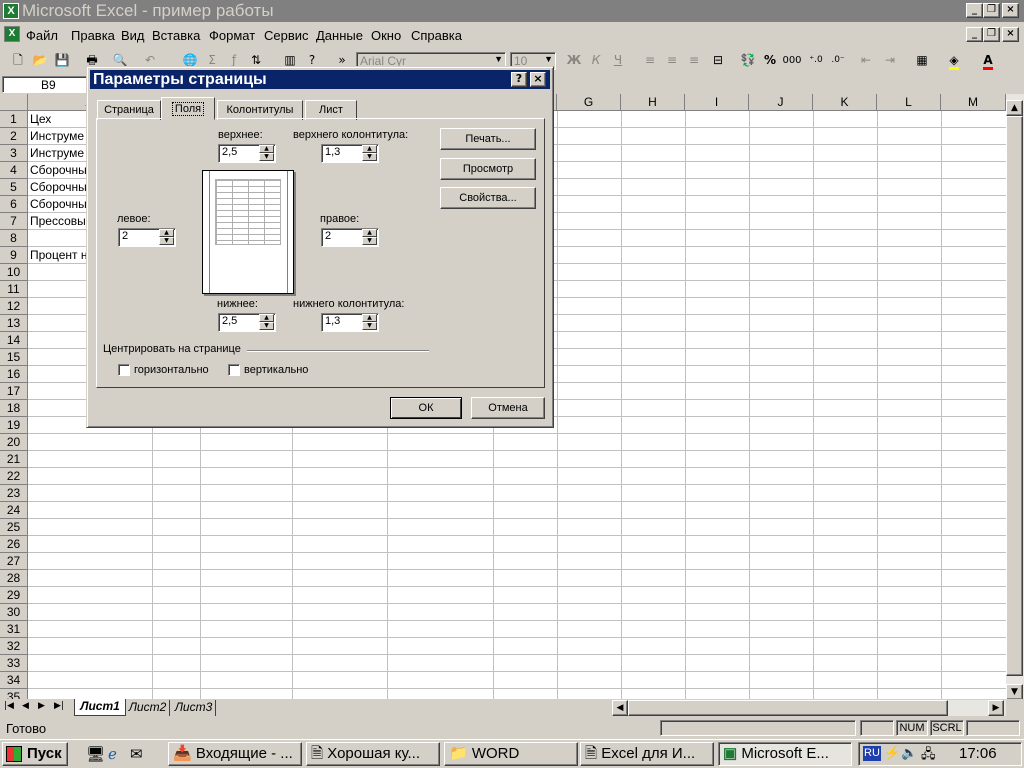 Image resolution: width=1024 pixels, height=768 pixels. Describe the element at coordinates (14, 170) in the screenshot. I see `row-header: 4` at that location.